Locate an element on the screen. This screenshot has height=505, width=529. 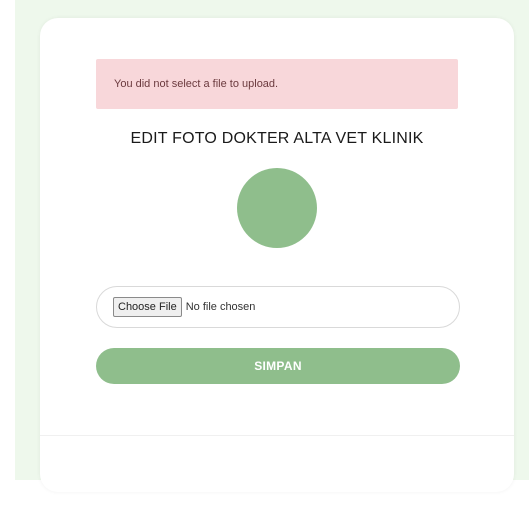
file-input: Choose File No file chosen is located at coordinates (278, 307).